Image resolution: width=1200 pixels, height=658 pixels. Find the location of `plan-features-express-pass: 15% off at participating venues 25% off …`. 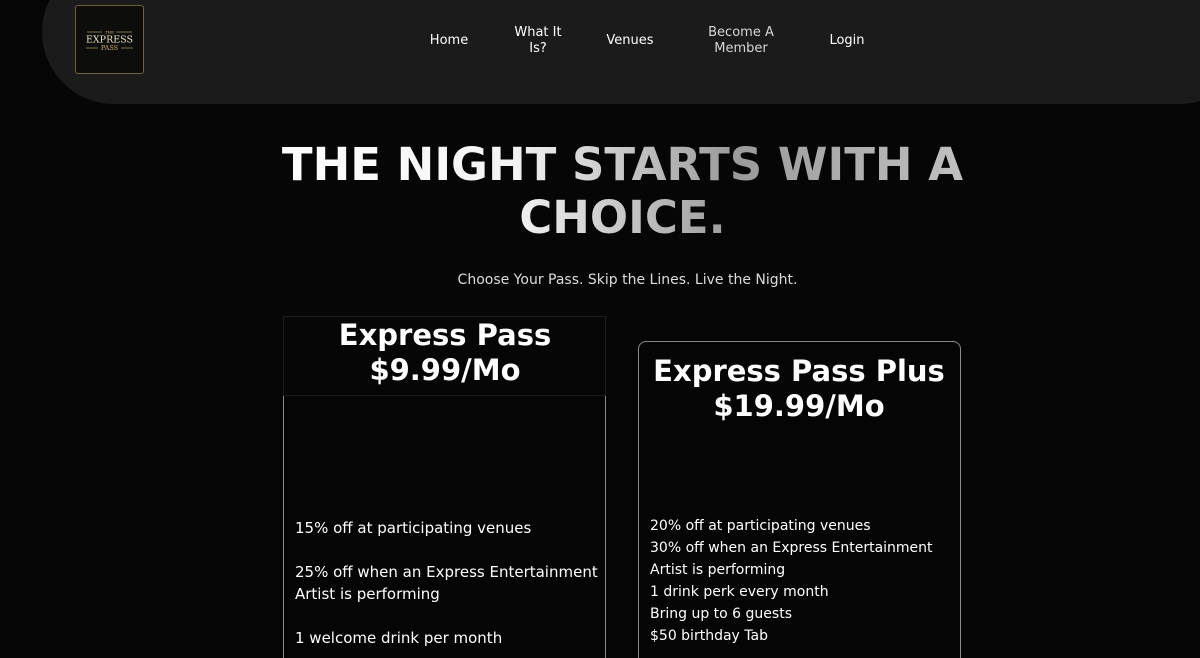

plan-features-express-pass: 15% off at participating venues 25% off … is located at coordinates (447, 587).